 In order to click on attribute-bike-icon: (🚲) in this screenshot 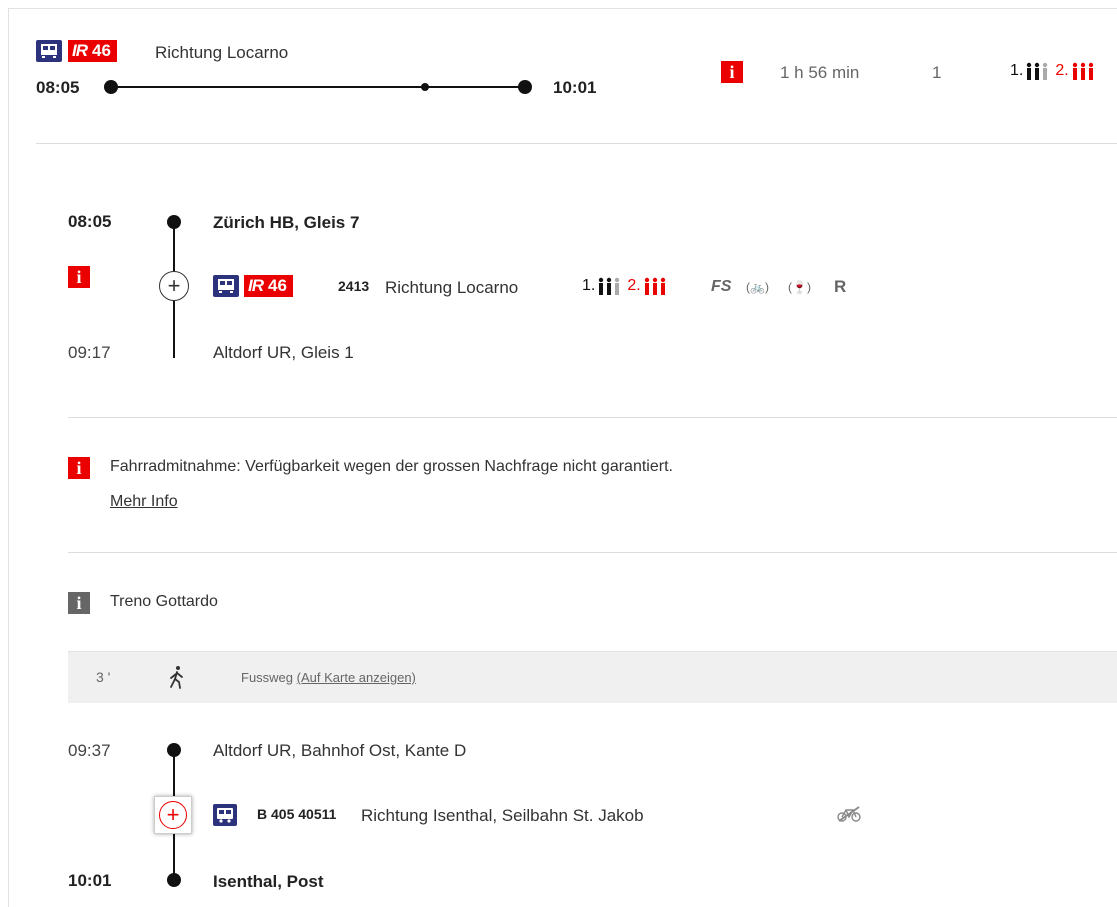, I will do `click(757, 287)`.